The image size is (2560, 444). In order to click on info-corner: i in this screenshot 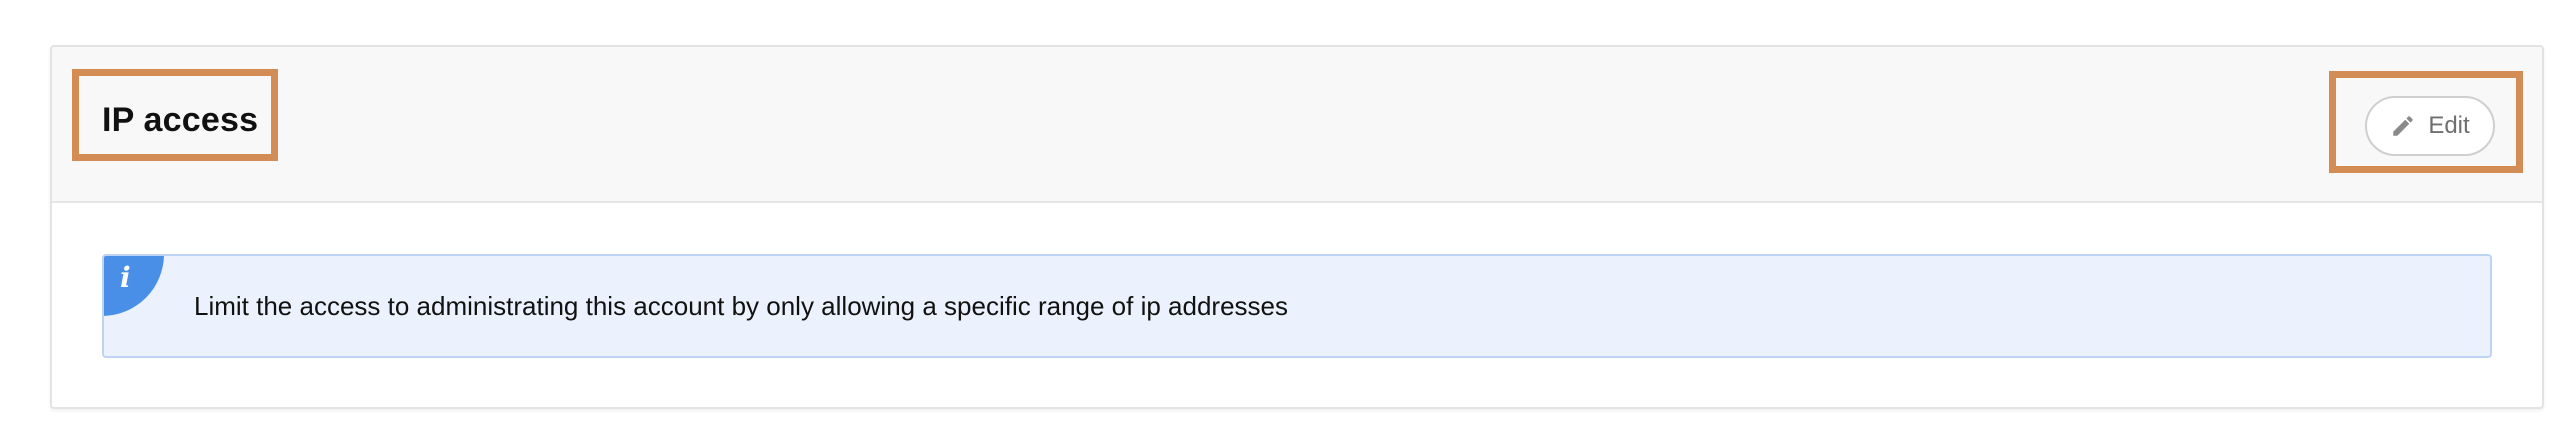, I will do `click(134, 286)`.